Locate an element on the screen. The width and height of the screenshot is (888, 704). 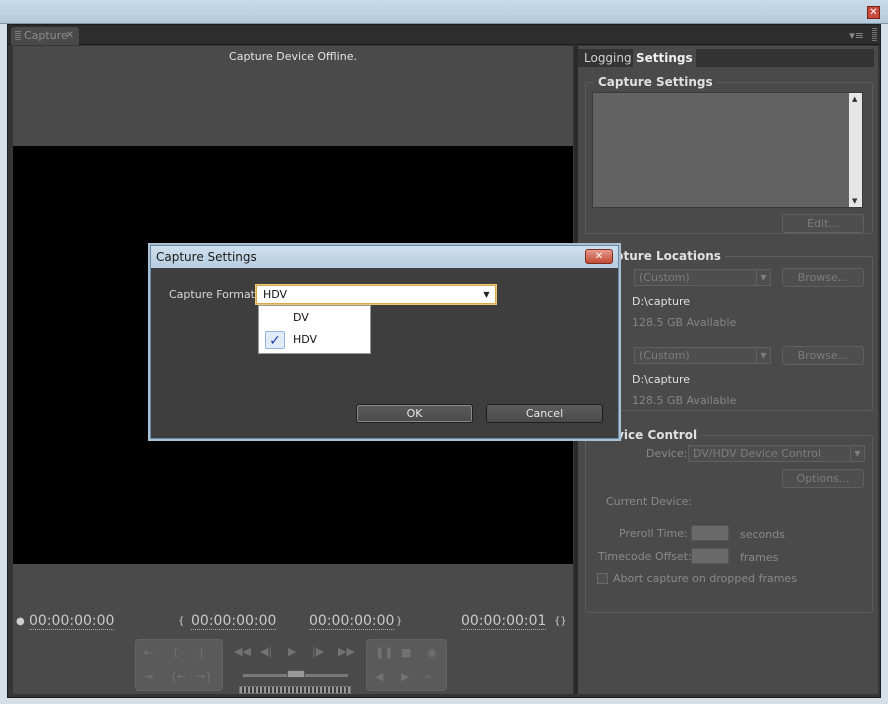
shuttle-handle is located at coordinates (296, 674).